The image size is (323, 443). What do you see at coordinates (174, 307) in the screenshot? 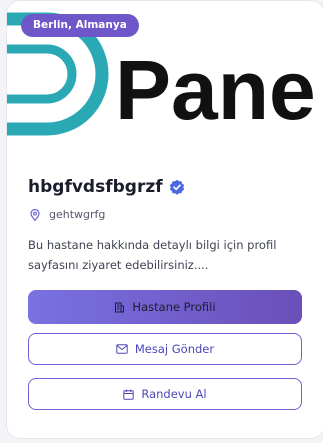
I see `hospital-profile-label: Hastane Profili` at bounding box center [174, 307].